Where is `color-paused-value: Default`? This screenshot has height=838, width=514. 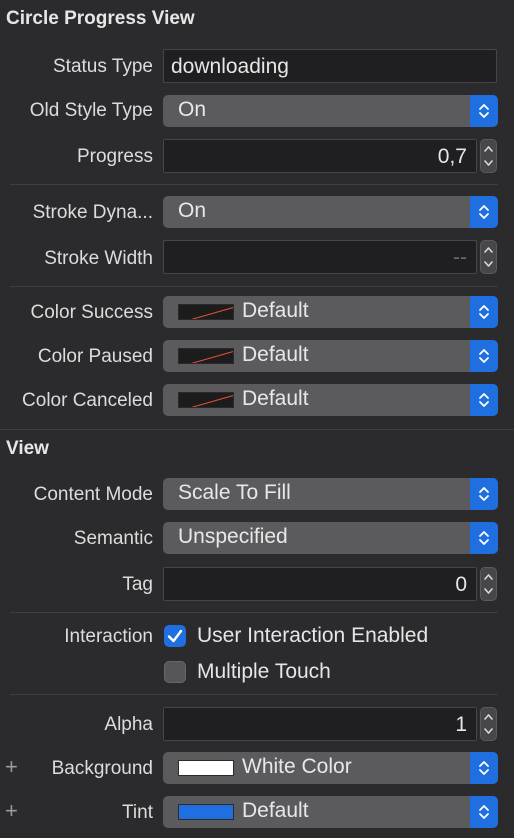 color-paused-value: Default is located at coordinates (275, 354).